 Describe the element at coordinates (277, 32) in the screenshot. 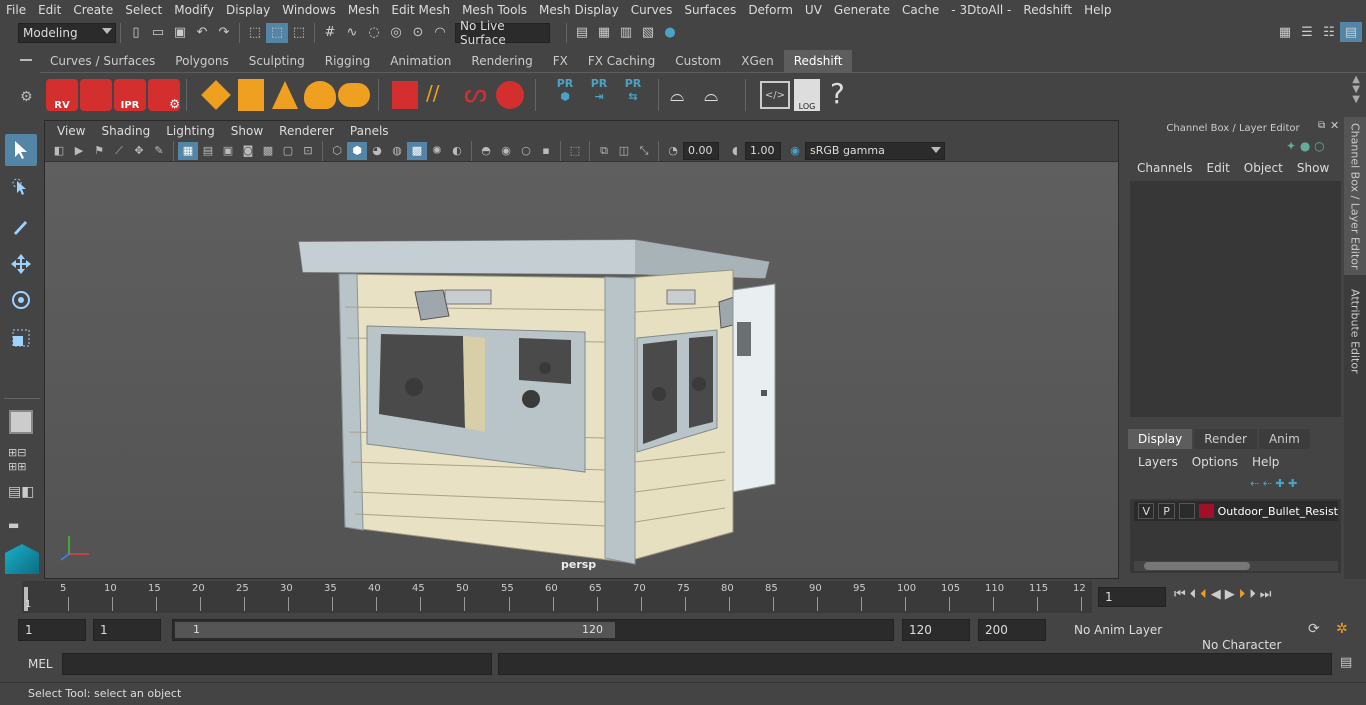

I see `select-object-icon: ⬚` at that location.